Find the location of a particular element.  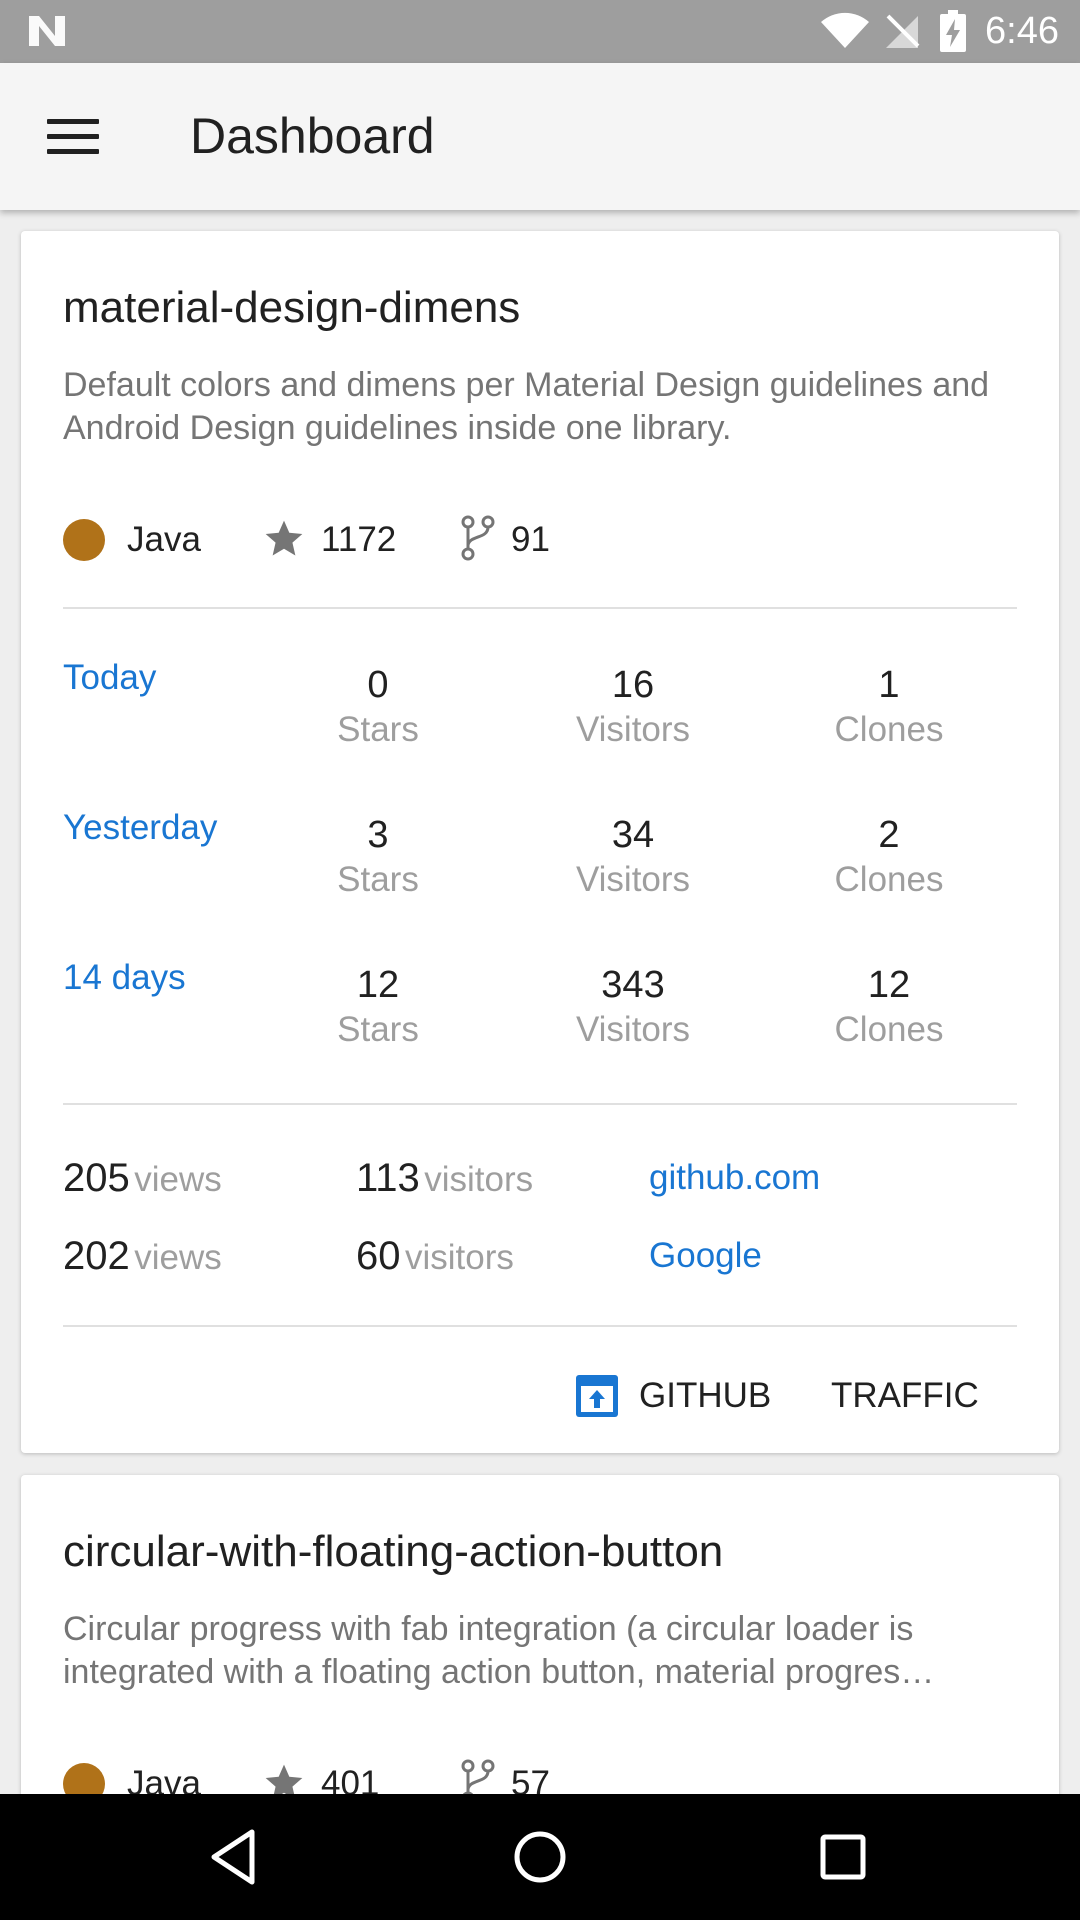

stat-clones: 12 Clones is located at coordinates (889, 1006).